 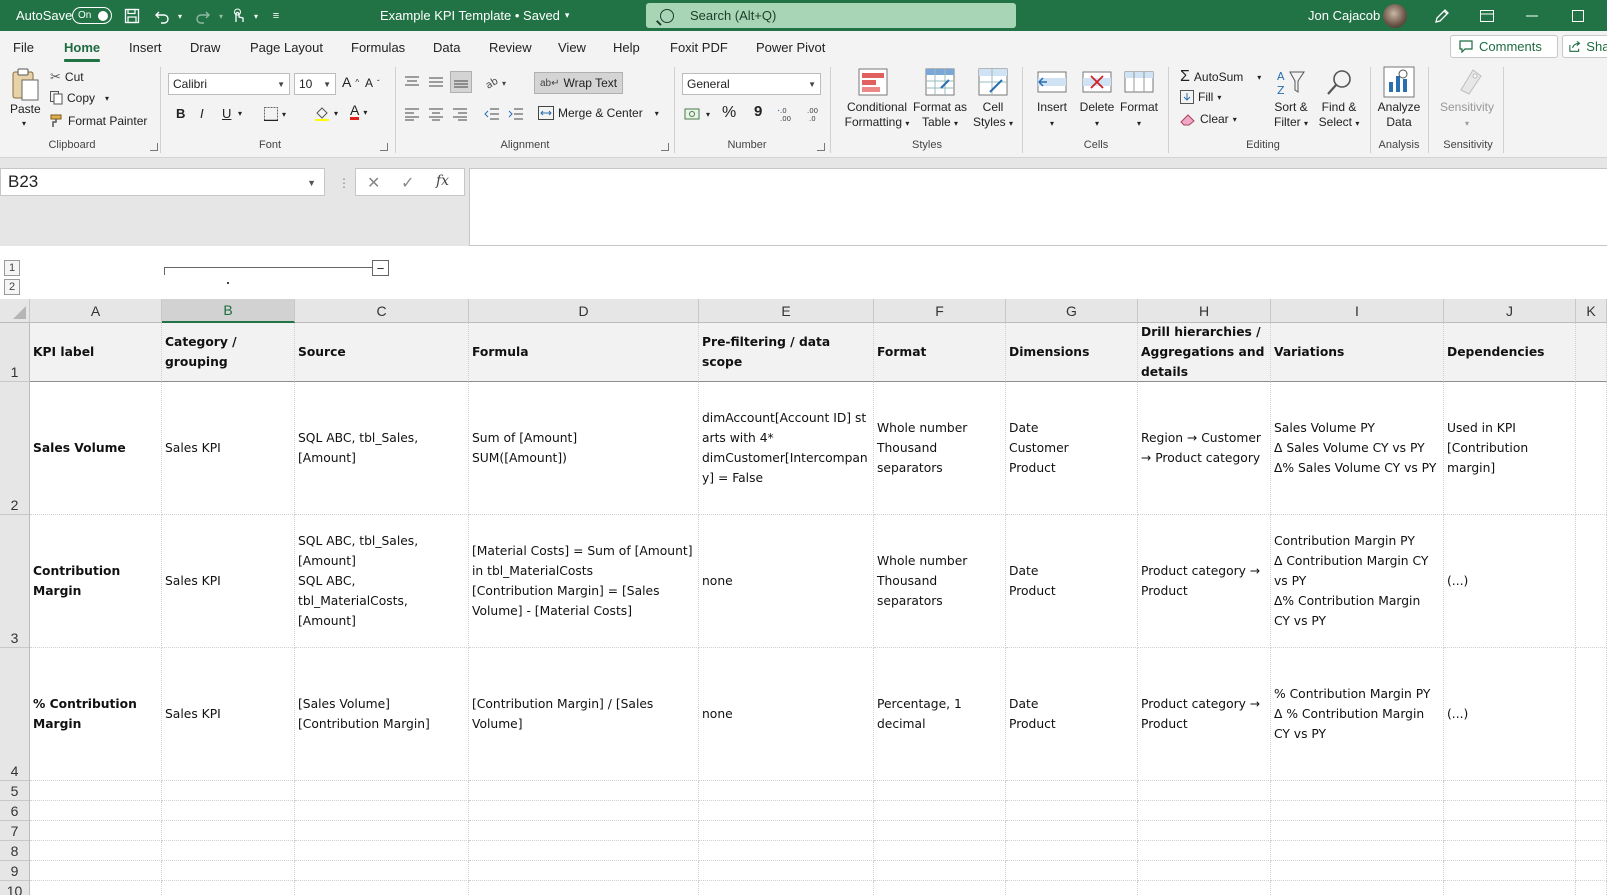 I want to click on cell-c10, so click(x=382, y=888).